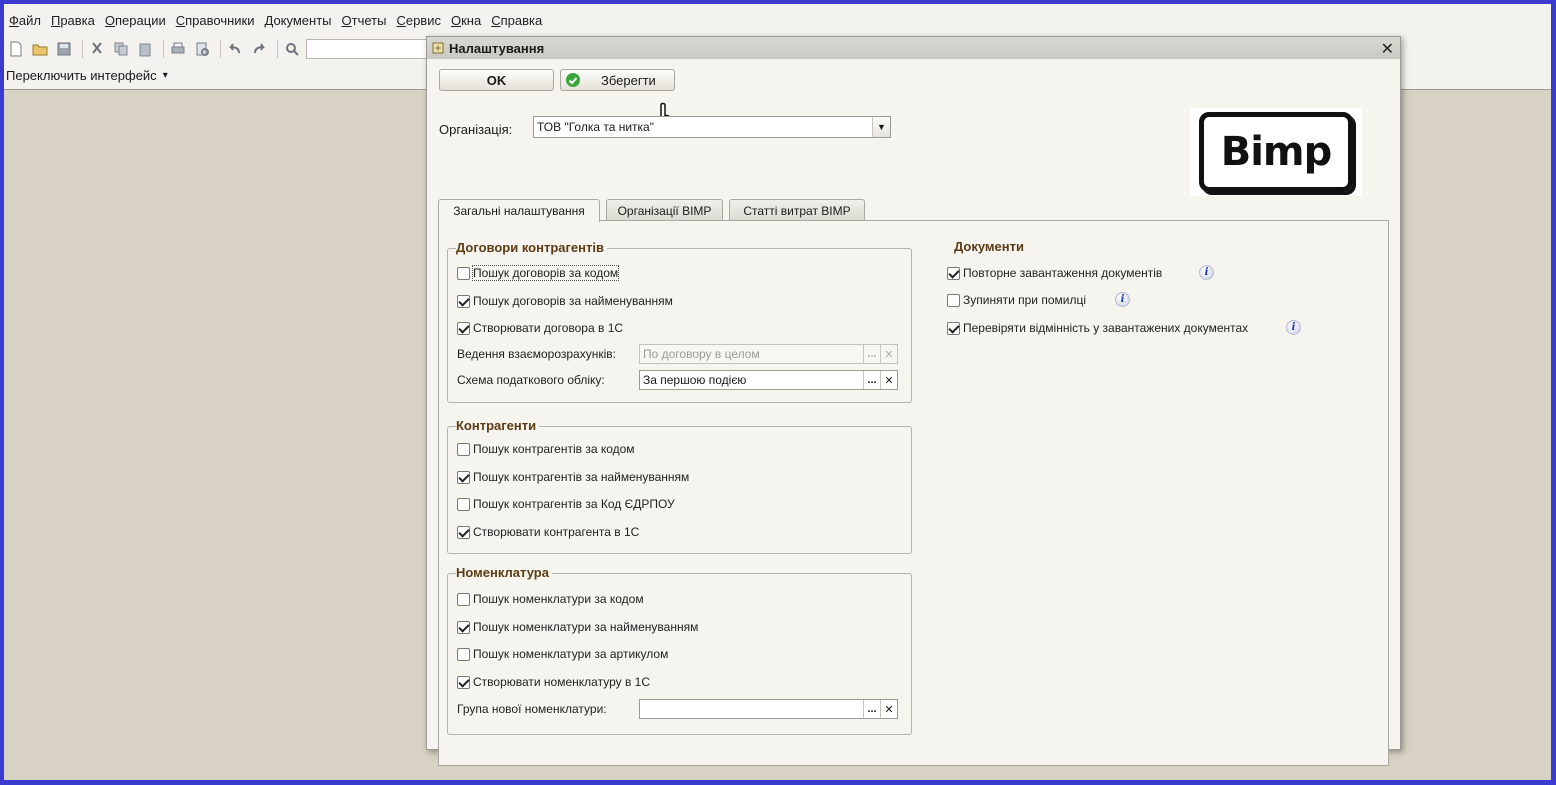  I want to click on menu-service: Сервис, so click(418, 20).